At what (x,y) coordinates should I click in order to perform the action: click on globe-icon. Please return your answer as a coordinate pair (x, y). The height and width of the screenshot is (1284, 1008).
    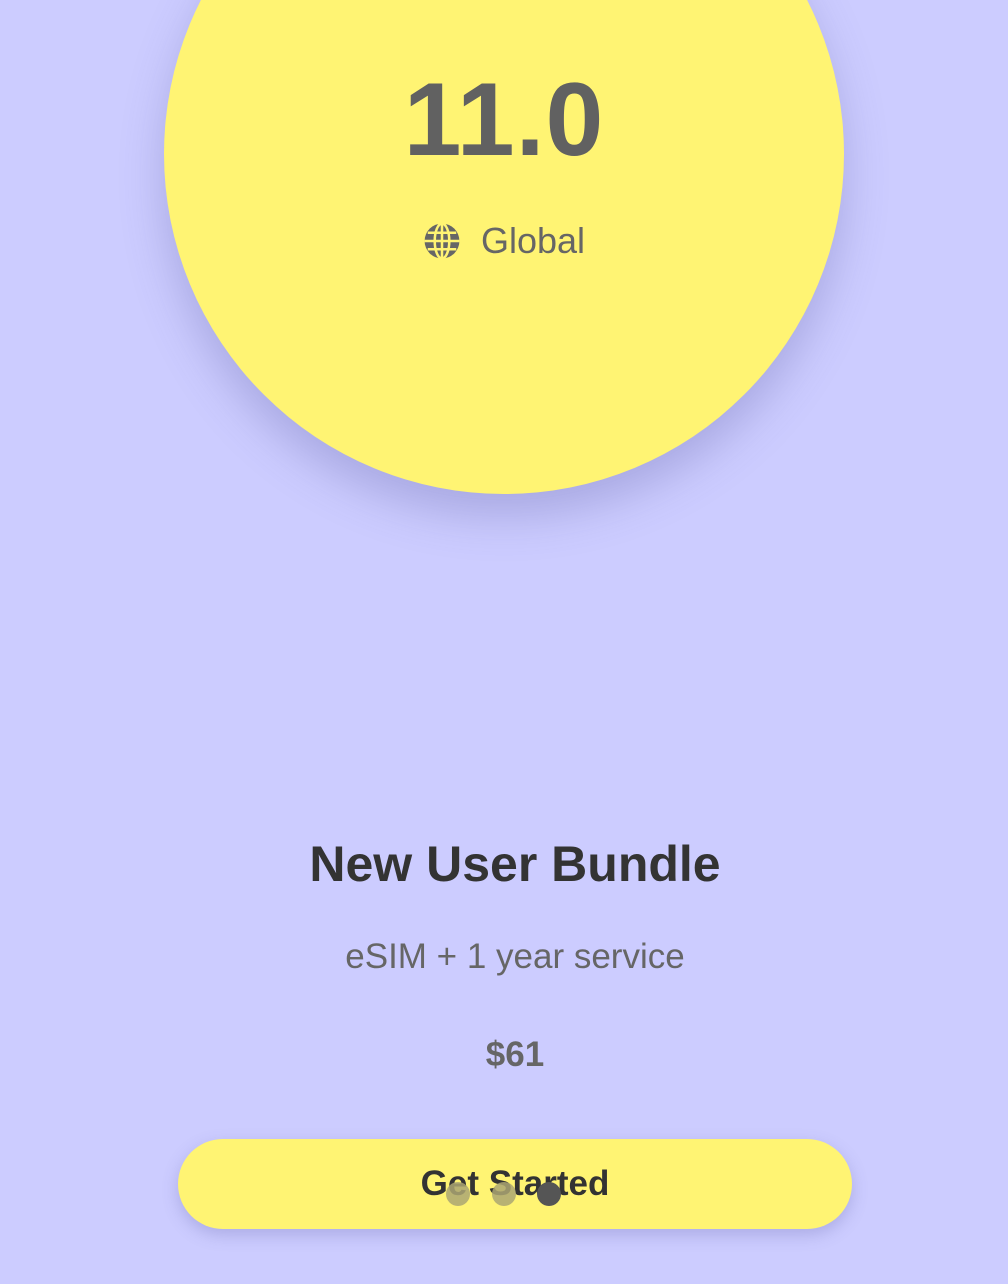
    Looking at the image, I should click on (442, 241).